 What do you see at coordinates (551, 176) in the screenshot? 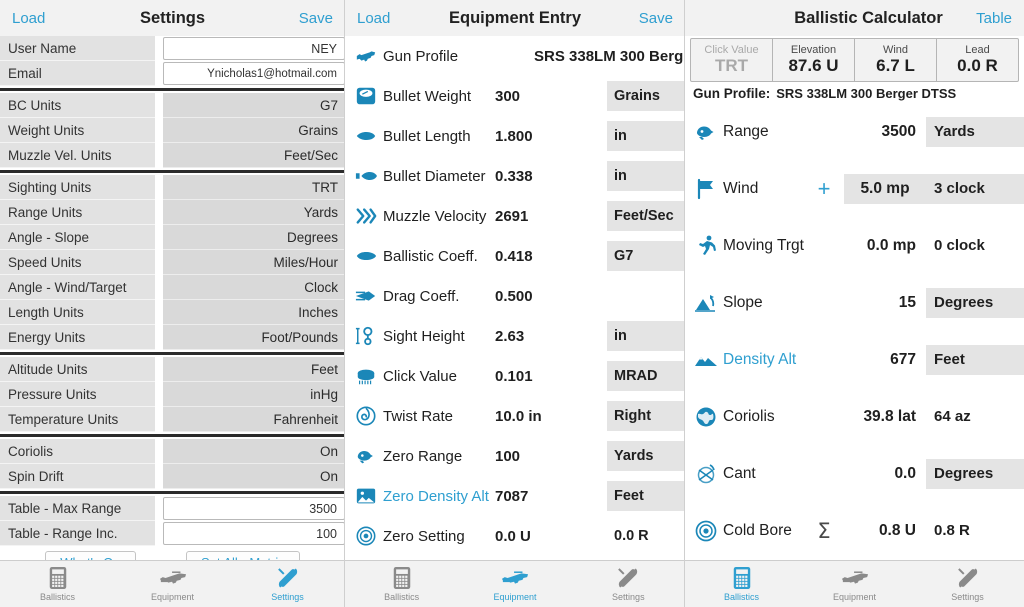
I see `equipment-row-value: 0.338` at bounding box center [551, 176].